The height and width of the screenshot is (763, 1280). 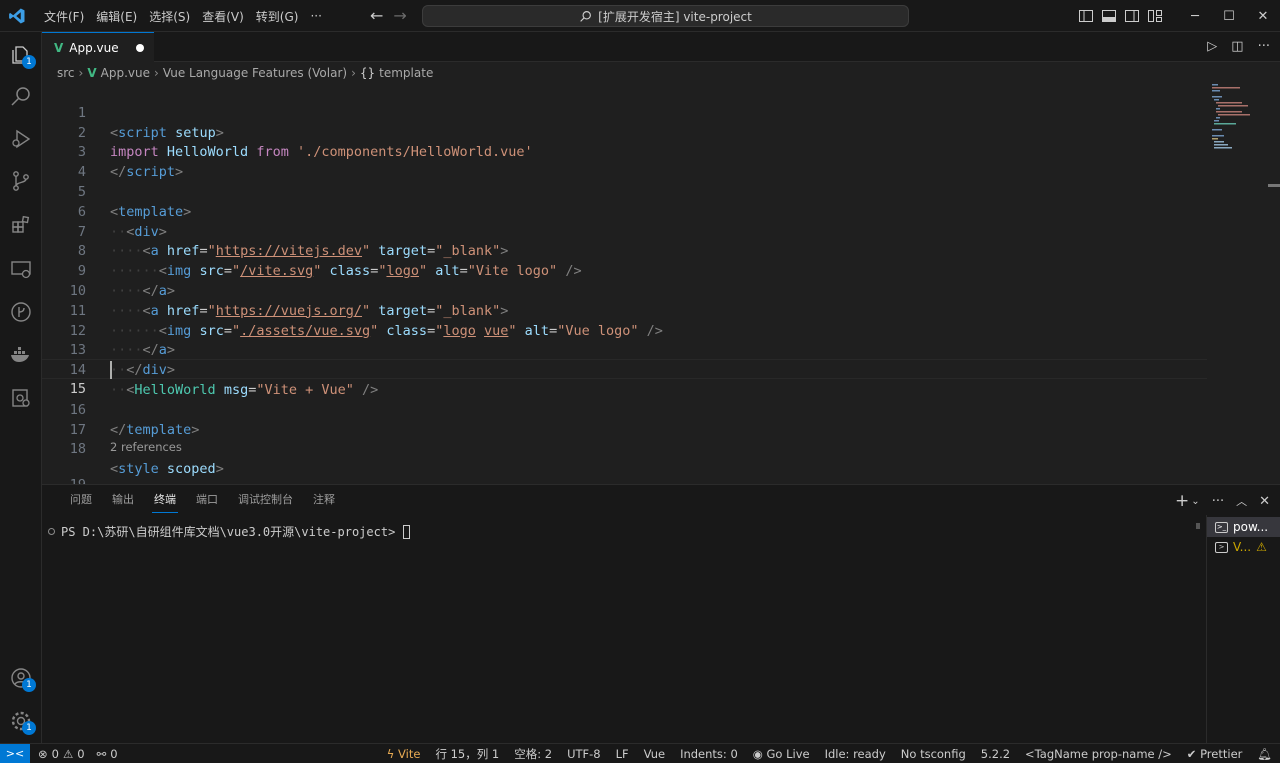 What do you see at coordinates (21, 312) in the screenshot?
I see `git-graph-icon` at bounding box center [21, 312].